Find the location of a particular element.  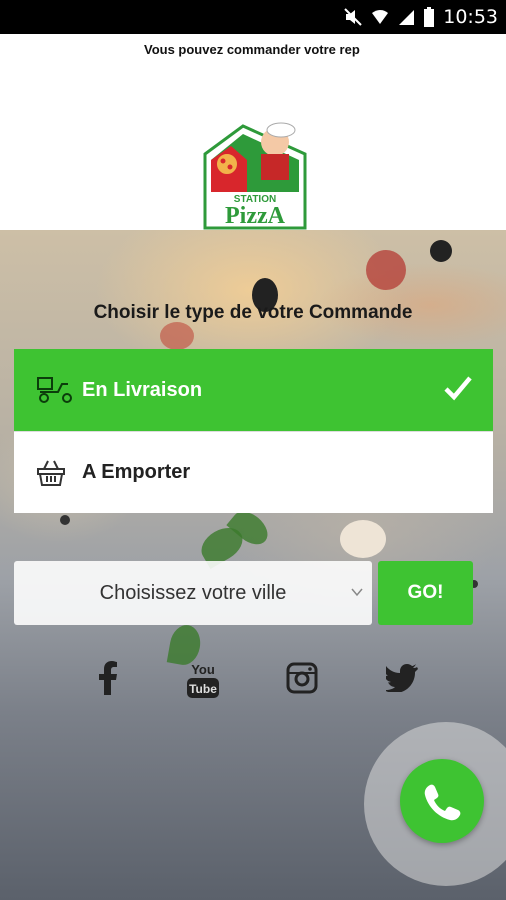

facebook-icon is located at coordinates (108, 678).